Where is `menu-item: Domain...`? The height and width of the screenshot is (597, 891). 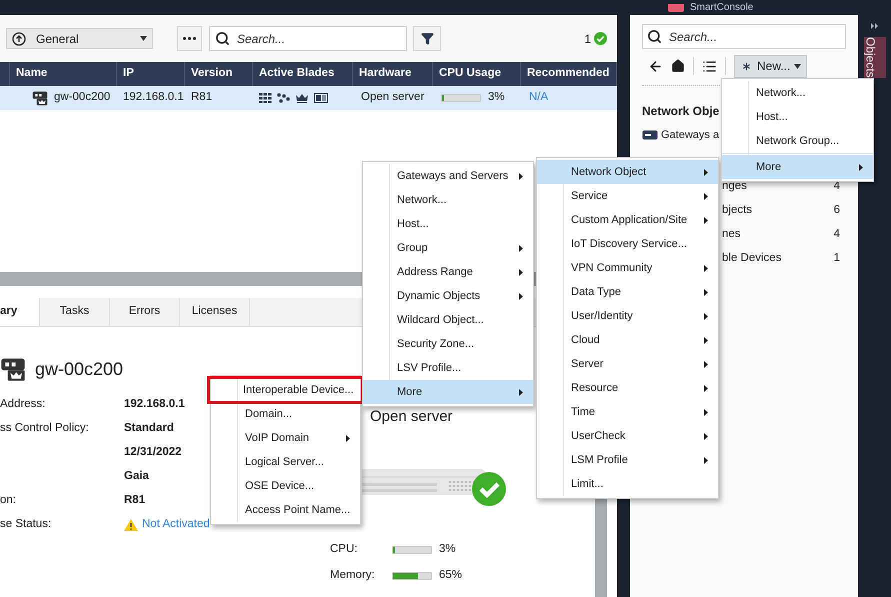
menu-item: Domain... is located at coordinates (285, 414).